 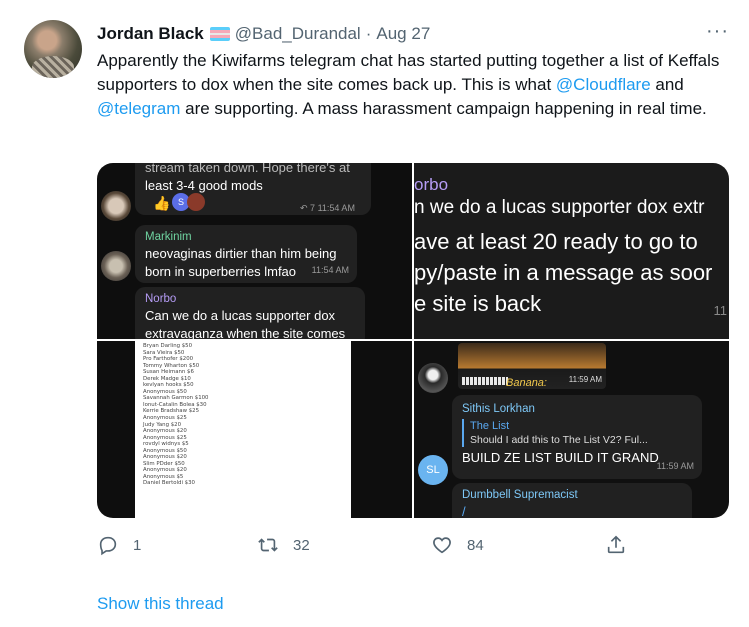 I want to click on share-button, so click(x=616, y=545).